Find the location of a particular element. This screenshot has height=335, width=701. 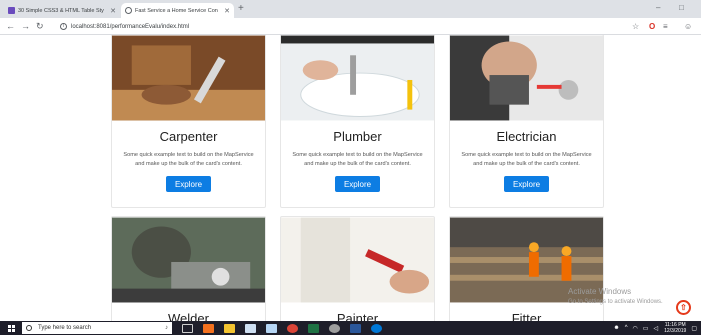

welder-photo is located at coordinates (188, 260).